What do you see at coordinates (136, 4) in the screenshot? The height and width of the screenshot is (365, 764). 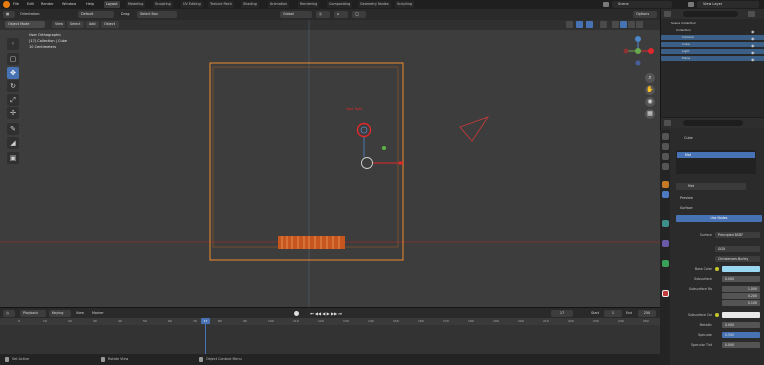 I see `tab-modeling: Modeling` at bounding box center [136, 4].